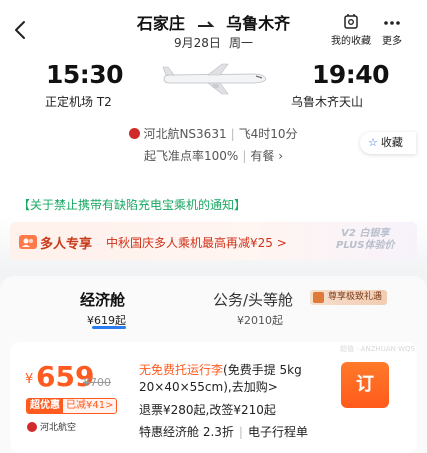  Describe the element at coordinates (78, 102) in the screenshot. I see `departure-airport: 正定机场 T2` at that location.